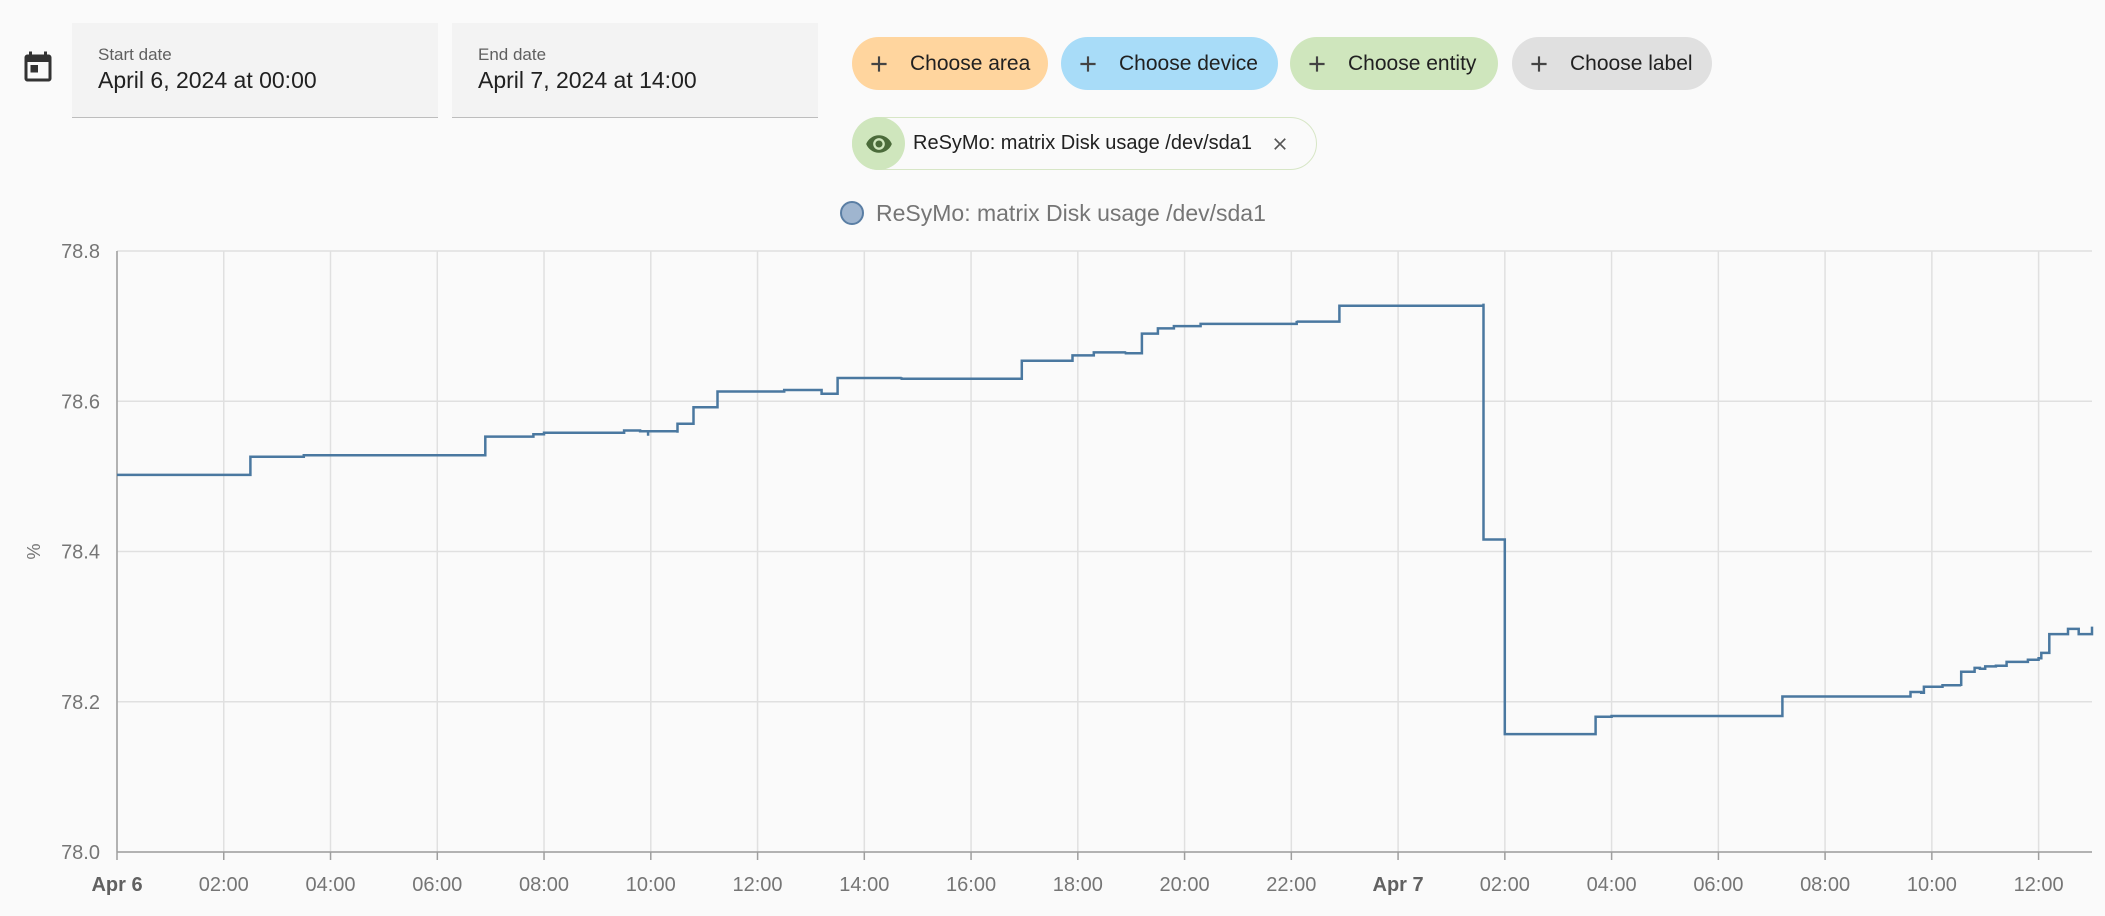  What do you see at coordinates (34, 551) in the screenshot?
I see `y-axis-label: %` at bounding box center [34, 551].